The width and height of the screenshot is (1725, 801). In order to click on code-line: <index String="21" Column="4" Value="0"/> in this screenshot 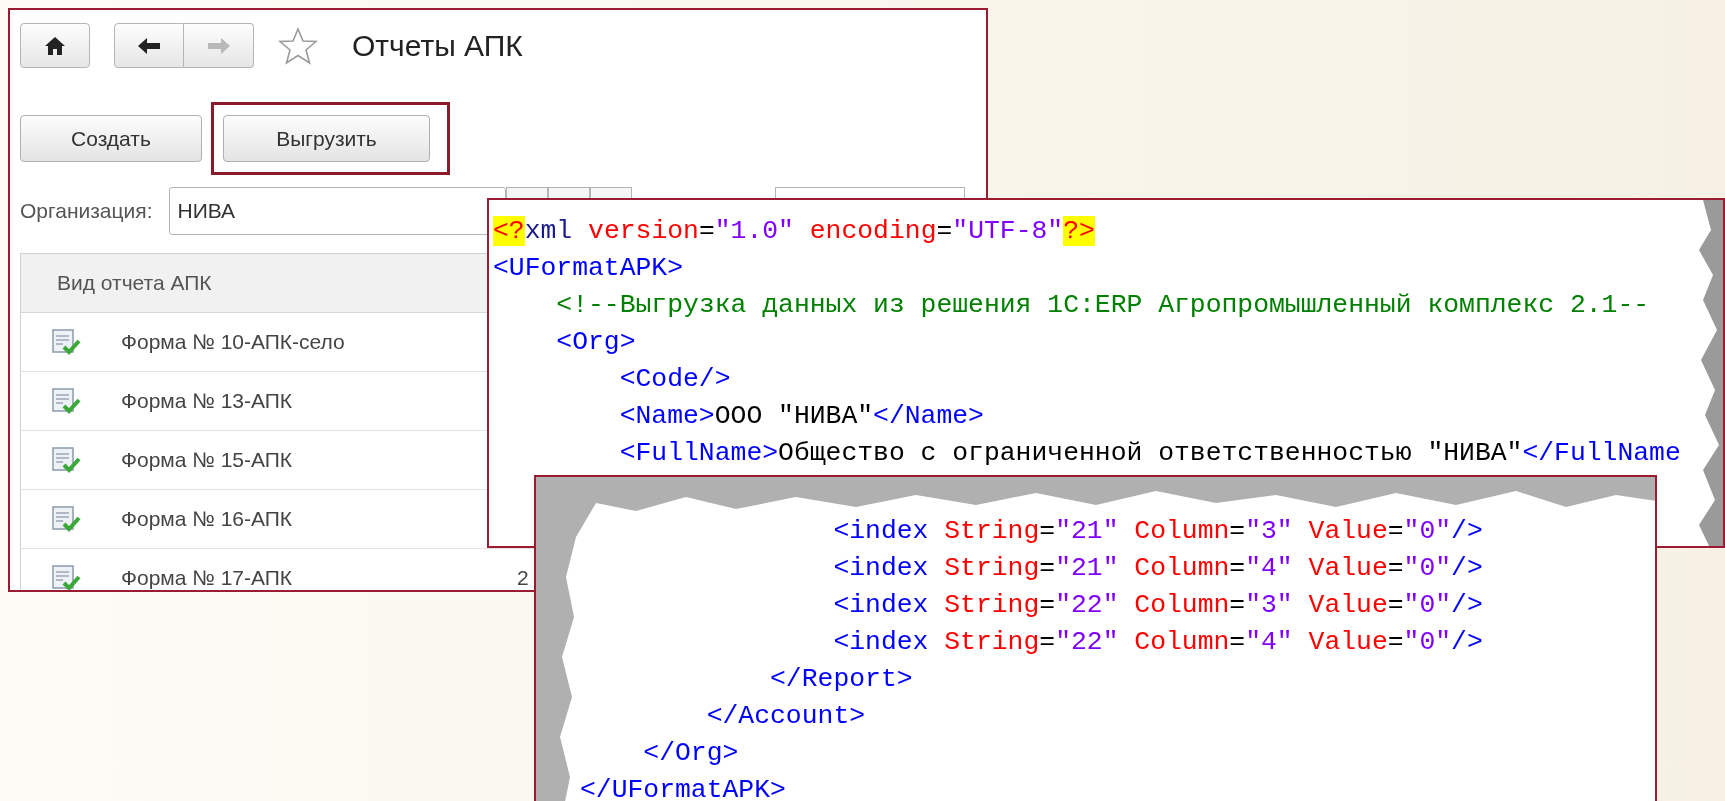, I will do `click(1157, 568)`.